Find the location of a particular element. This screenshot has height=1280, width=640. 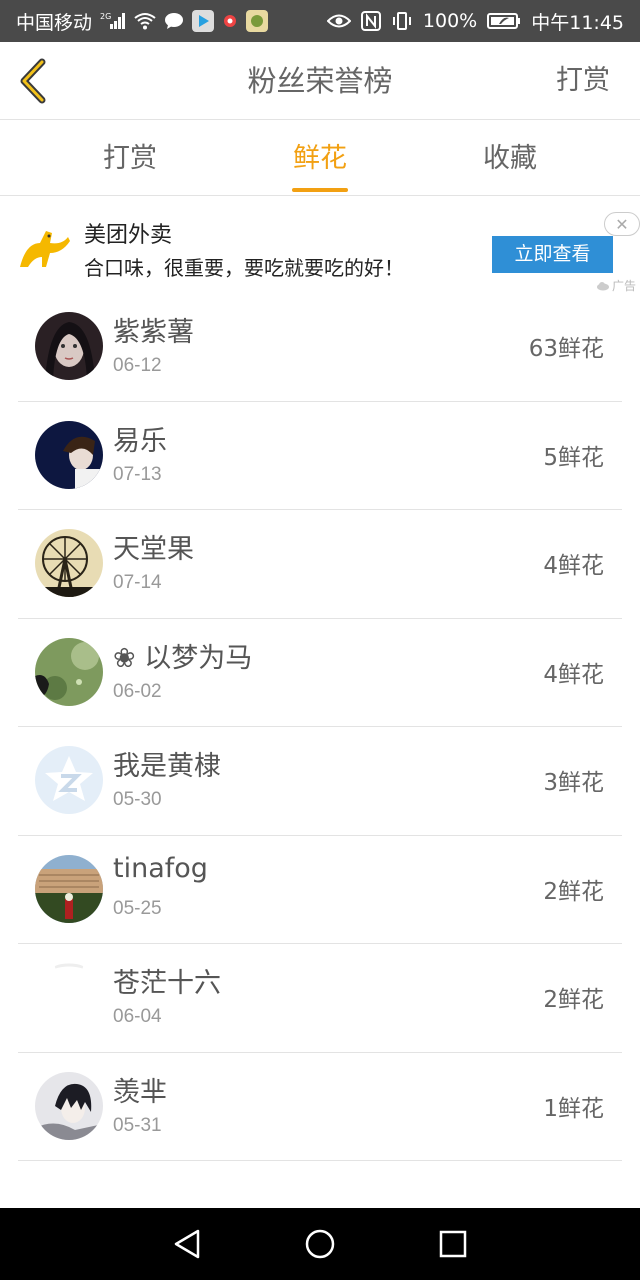

battery-percent: 100% is located at coordinates (450, 21).